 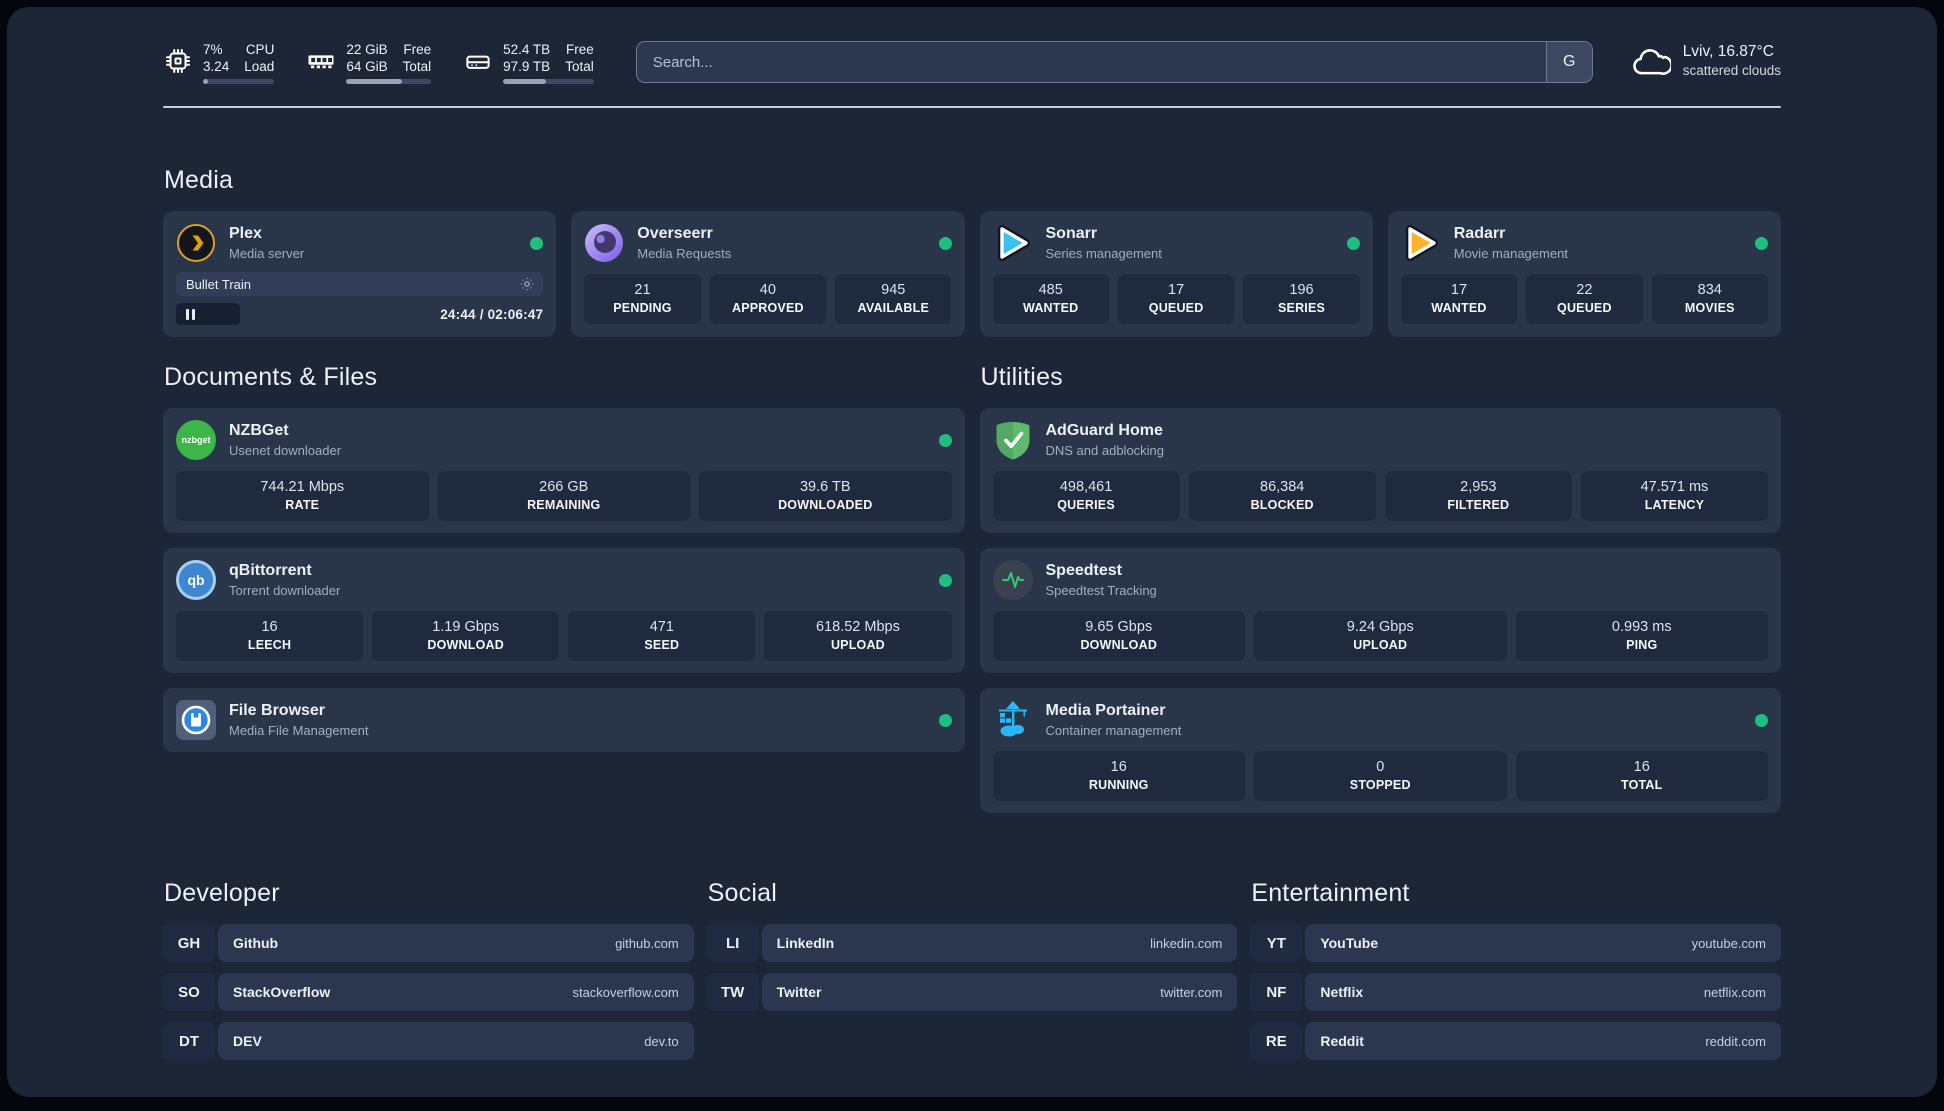 What do you see at coordinates (972, 992) in the screenshot?
I see `bookmark-link-twitter: TW Twitter twitter.com` at bounding box center [972, 992].